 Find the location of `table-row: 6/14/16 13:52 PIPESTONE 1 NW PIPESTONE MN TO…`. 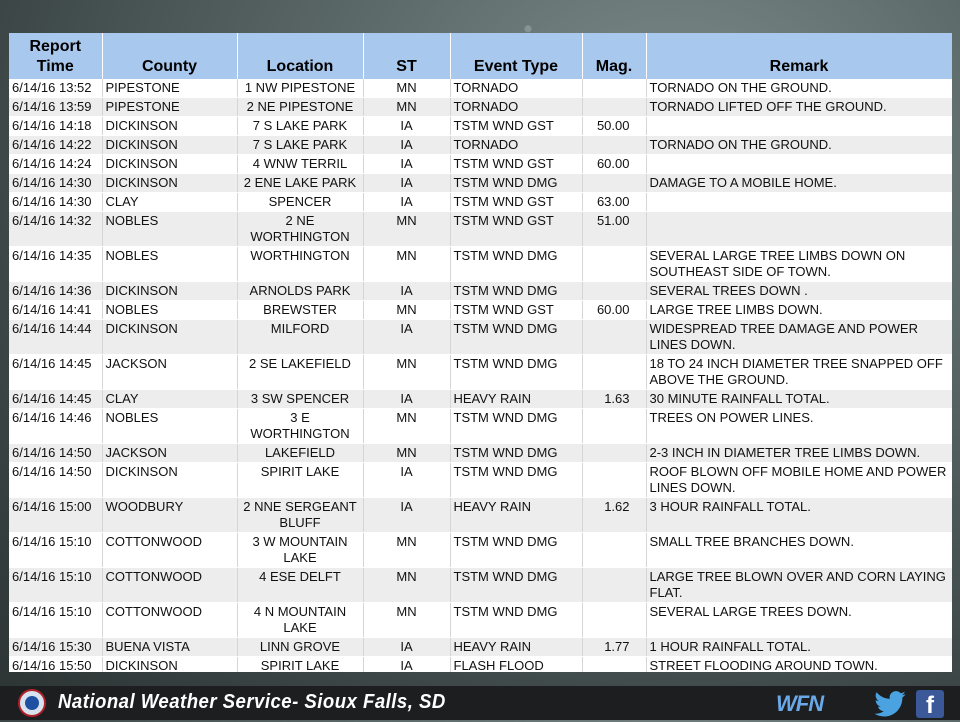

table-row: 6/14/16 13:52 PIPESTONE 1 NW PIPESTONE MN TO… is located at coordinates (480, 88).